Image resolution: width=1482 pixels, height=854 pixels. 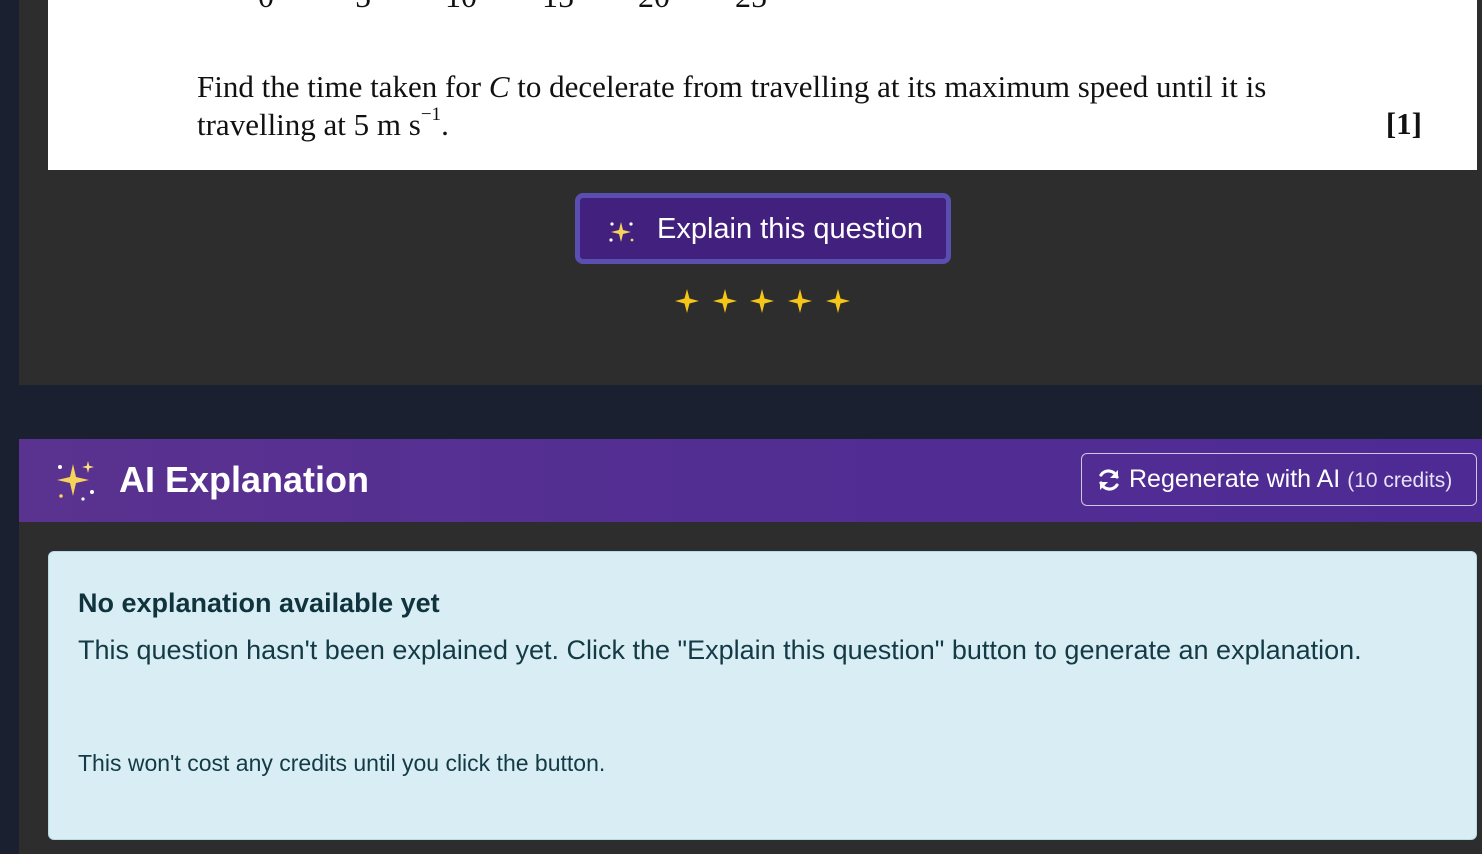 What do you see at coordinates (9, 427) in the screenshot?
I see `page-left-margin` at bounding box center [9, 427].